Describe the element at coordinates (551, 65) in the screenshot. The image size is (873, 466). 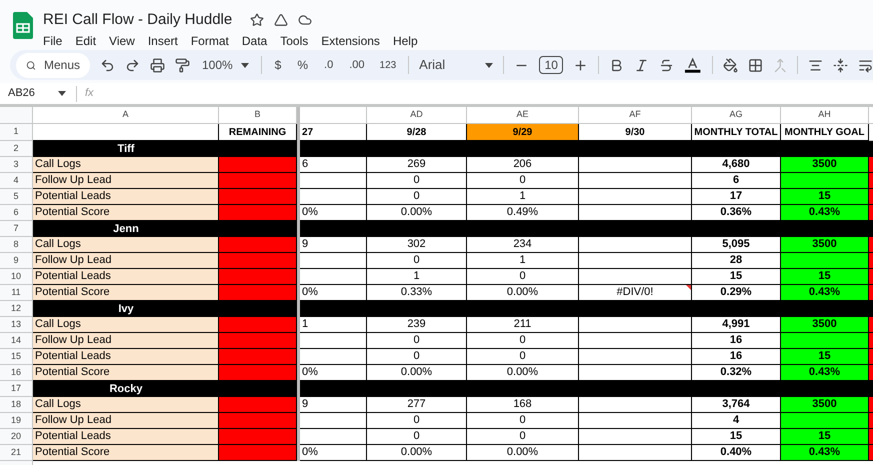
I see `font-size-field: 10` at that location.